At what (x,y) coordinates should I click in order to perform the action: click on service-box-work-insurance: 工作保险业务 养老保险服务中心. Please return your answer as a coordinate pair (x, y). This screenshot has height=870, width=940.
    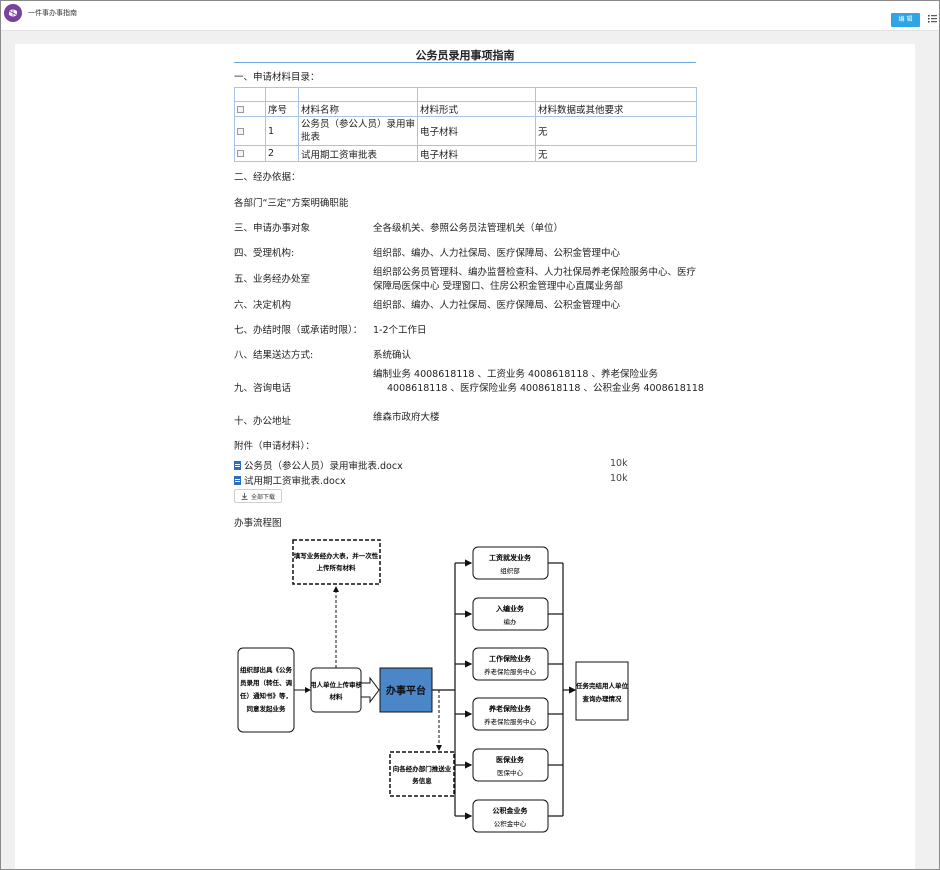
    Looking at the image, I should click on (510, 664).